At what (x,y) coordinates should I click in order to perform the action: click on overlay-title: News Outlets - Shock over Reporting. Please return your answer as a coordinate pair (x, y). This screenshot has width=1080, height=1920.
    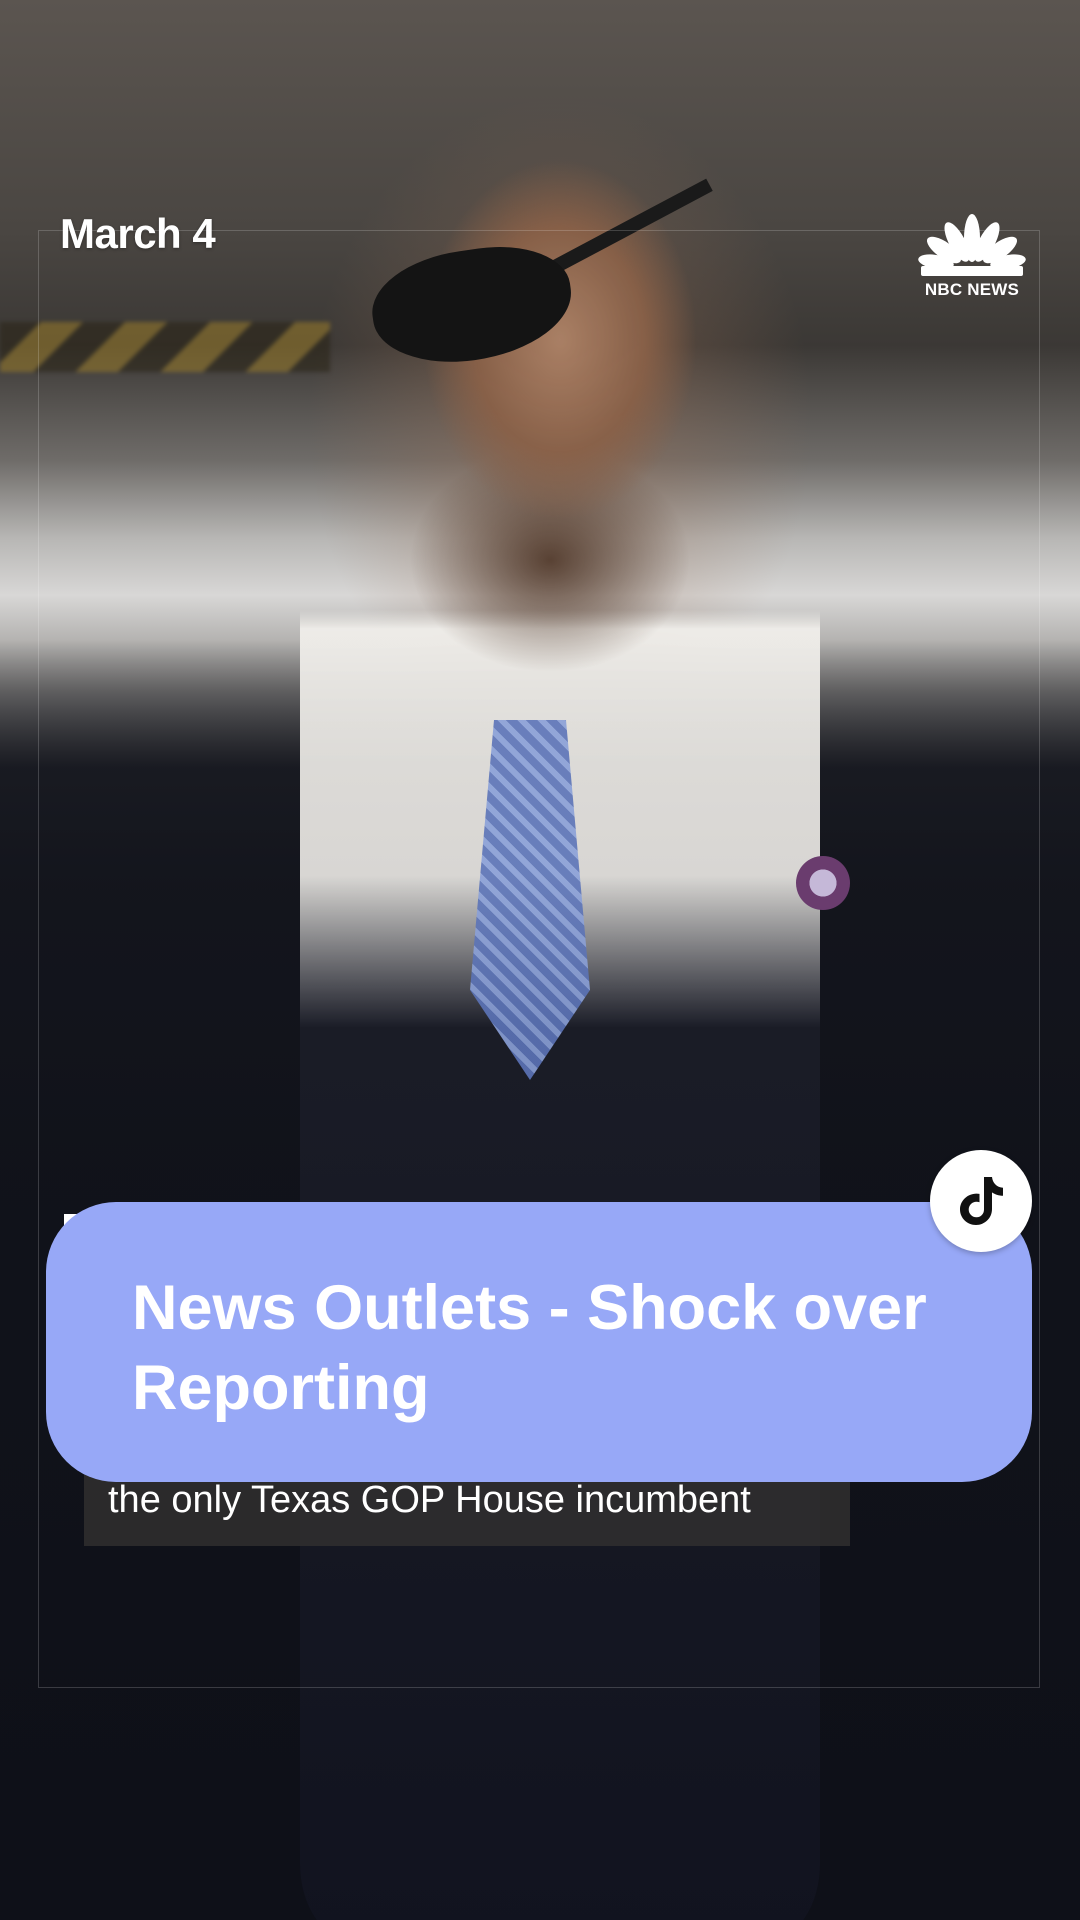
    Looking at the image, I should click on (529, 1348).